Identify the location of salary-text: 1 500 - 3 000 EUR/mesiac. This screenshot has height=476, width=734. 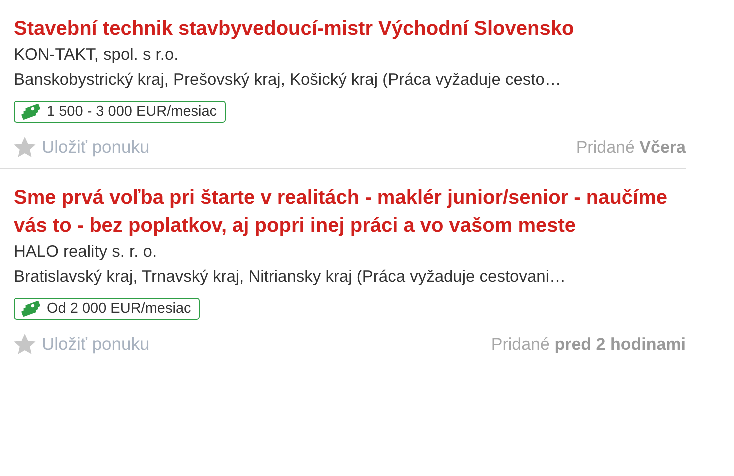
(132, 112).